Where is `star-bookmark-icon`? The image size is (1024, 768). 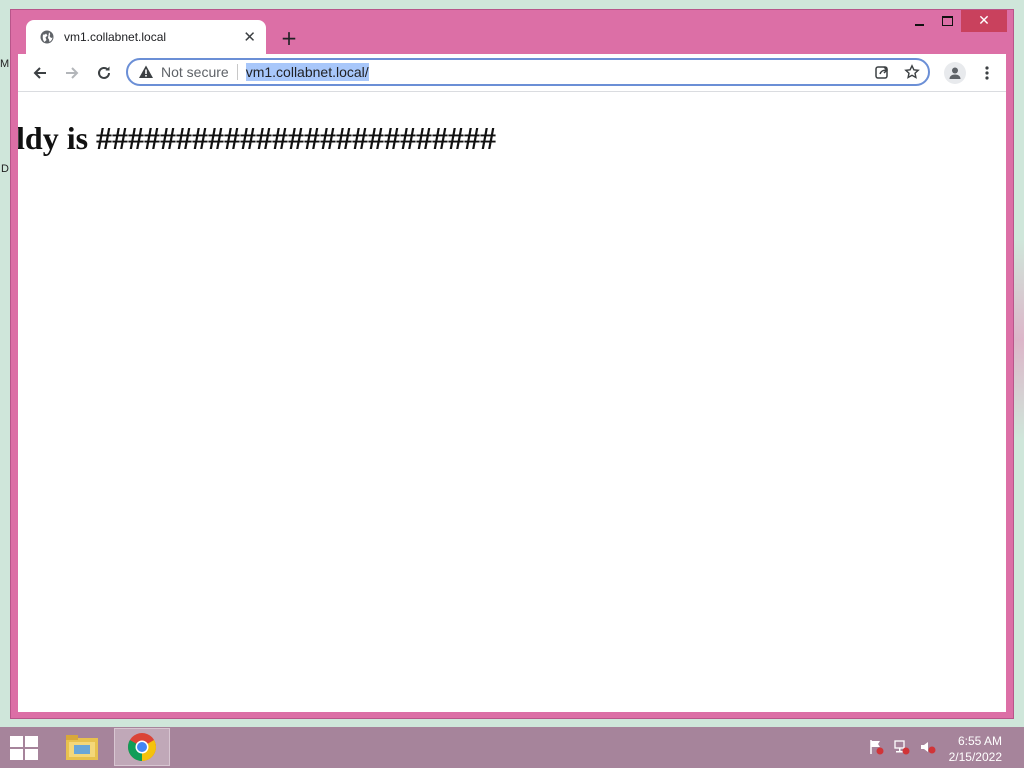 star-bookmark-icon is located at coordinates (912, 72).